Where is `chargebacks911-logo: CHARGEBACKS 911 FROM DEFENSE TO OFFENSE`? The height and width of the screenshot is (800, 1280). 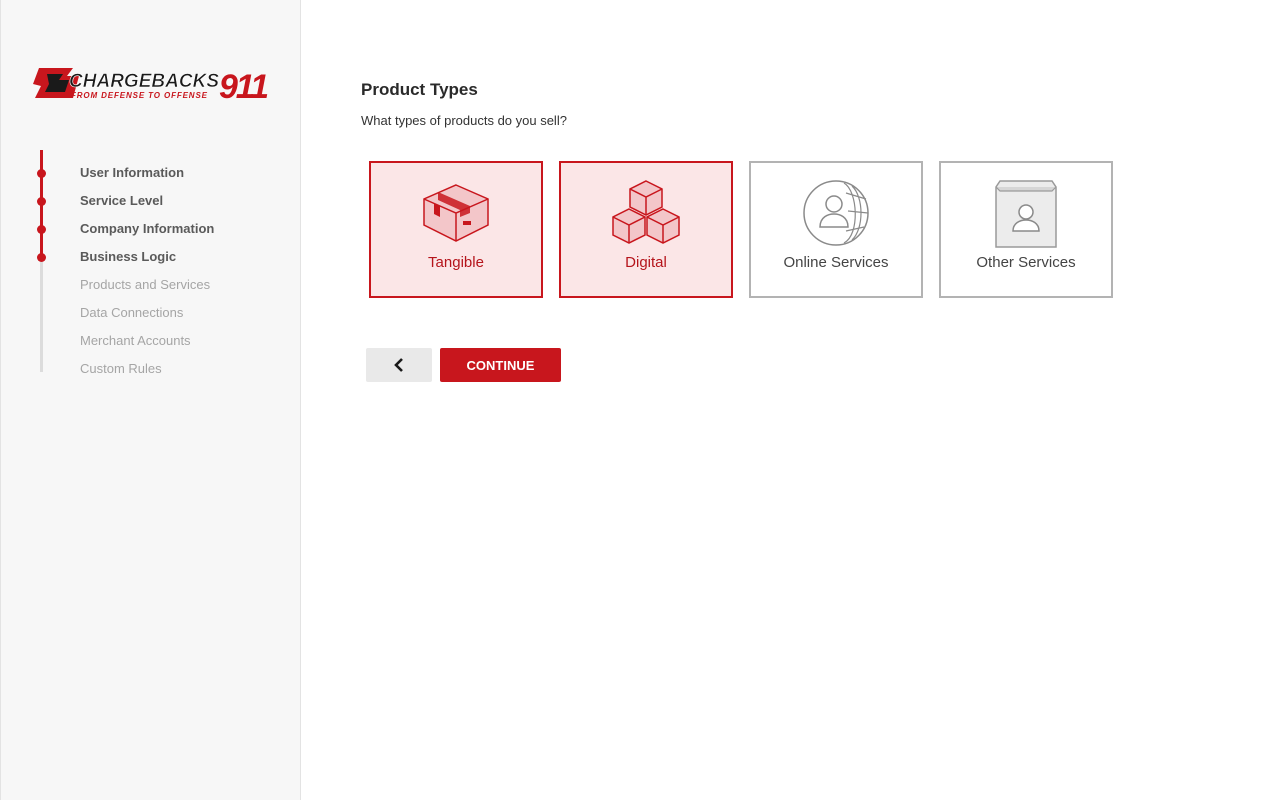 chargebacks911-logo: CHARGEBACKS 911 FROM DEFENSE TO OFFENSE is located at coordinates (151, 86).